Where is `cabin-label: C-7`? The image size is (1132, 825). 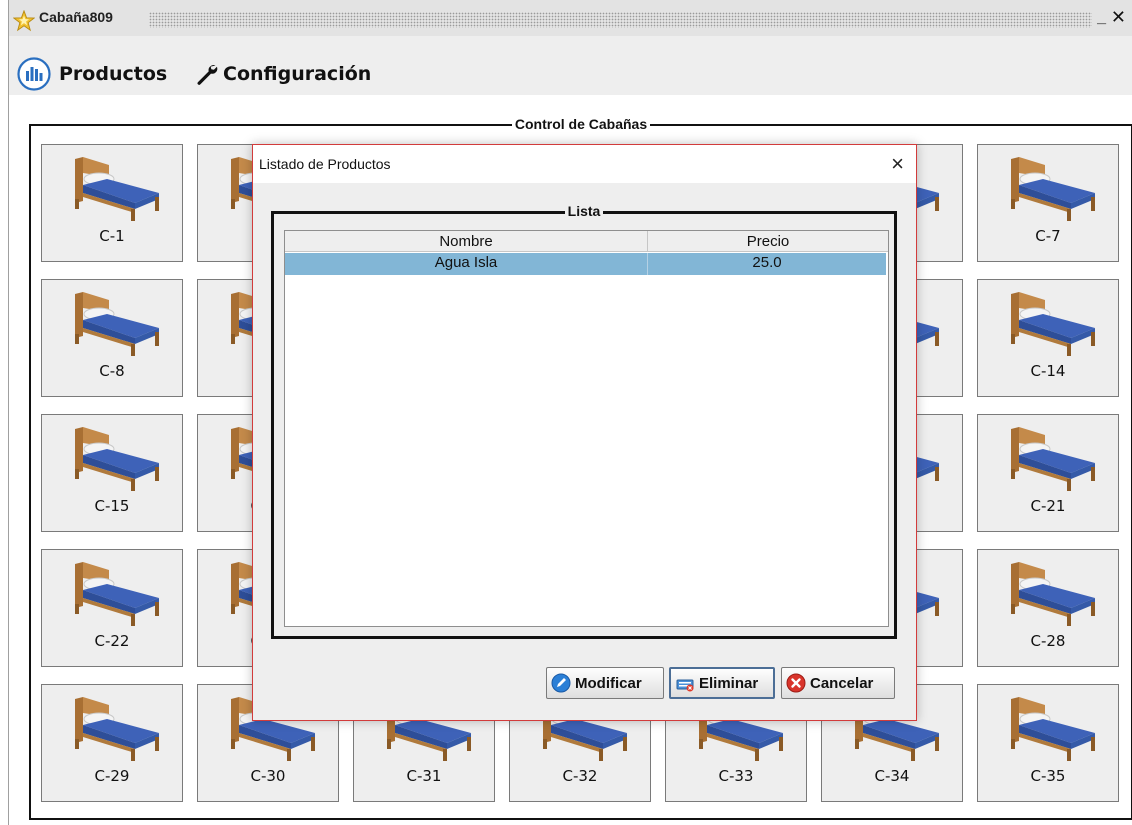
cabin-label: C-7 is located at coordinates (1048, 236).